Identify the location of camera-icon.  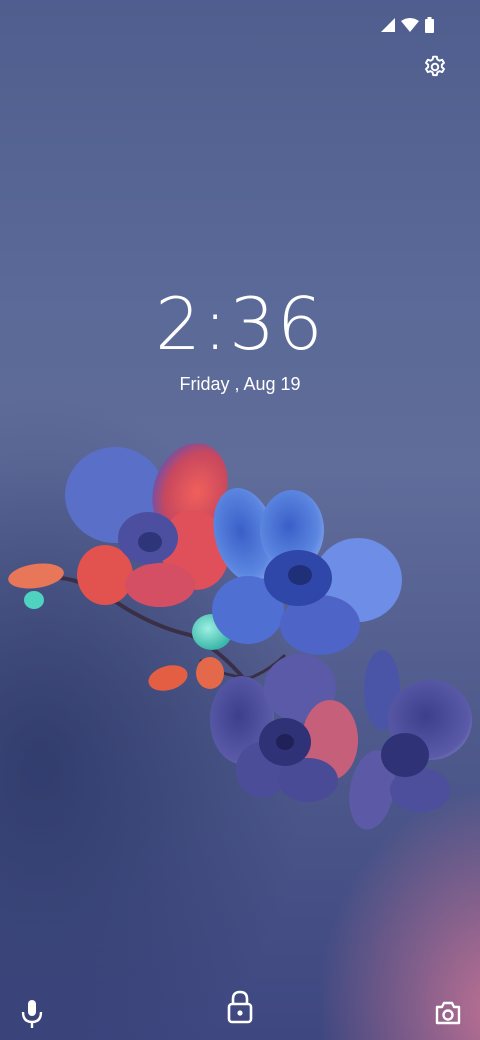
(448, 1013).